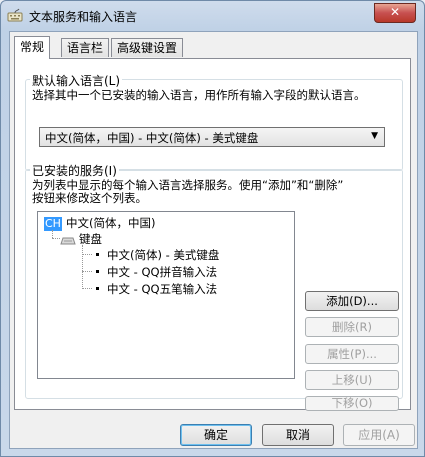  Describe the element at coordinates (163, 255) in the screenshot. I see `tree-item-label: 中文(简体) - 美式键盘` at that location.